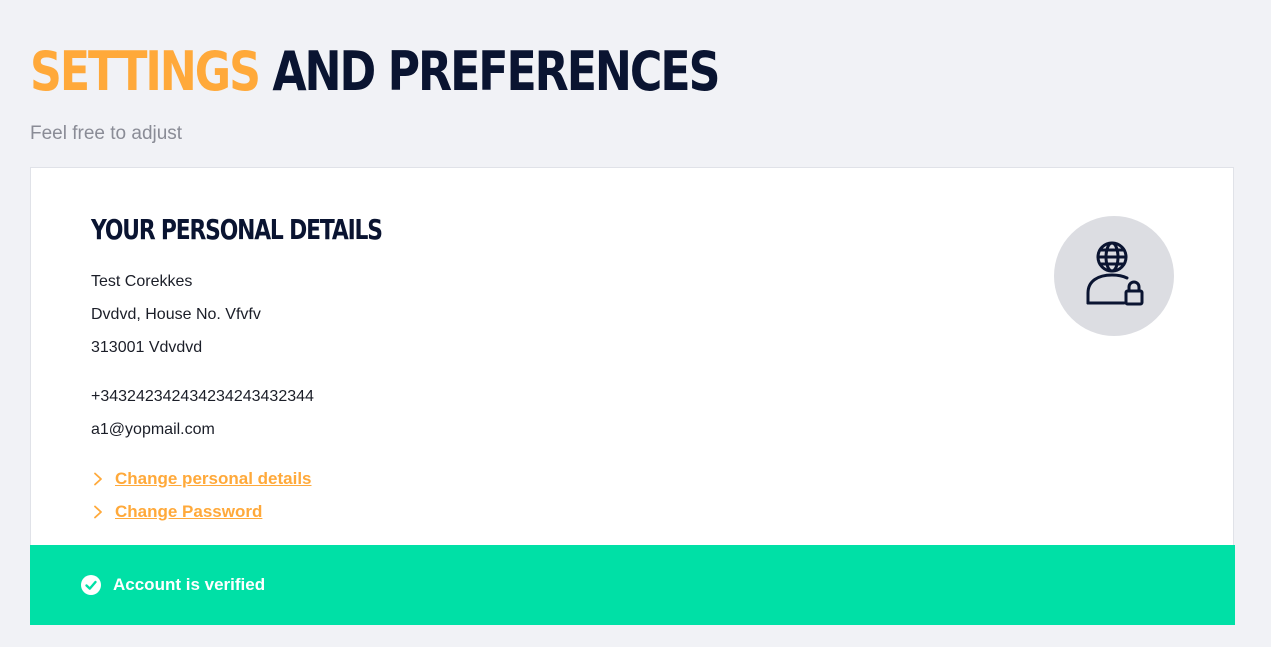 The width and height of the screenshot is (1271, 647). What do you see at coordinates (202, 396) in the screenshot?
I see `detail-phone: +343242342434234243432344` at bounding box center [202, 396].